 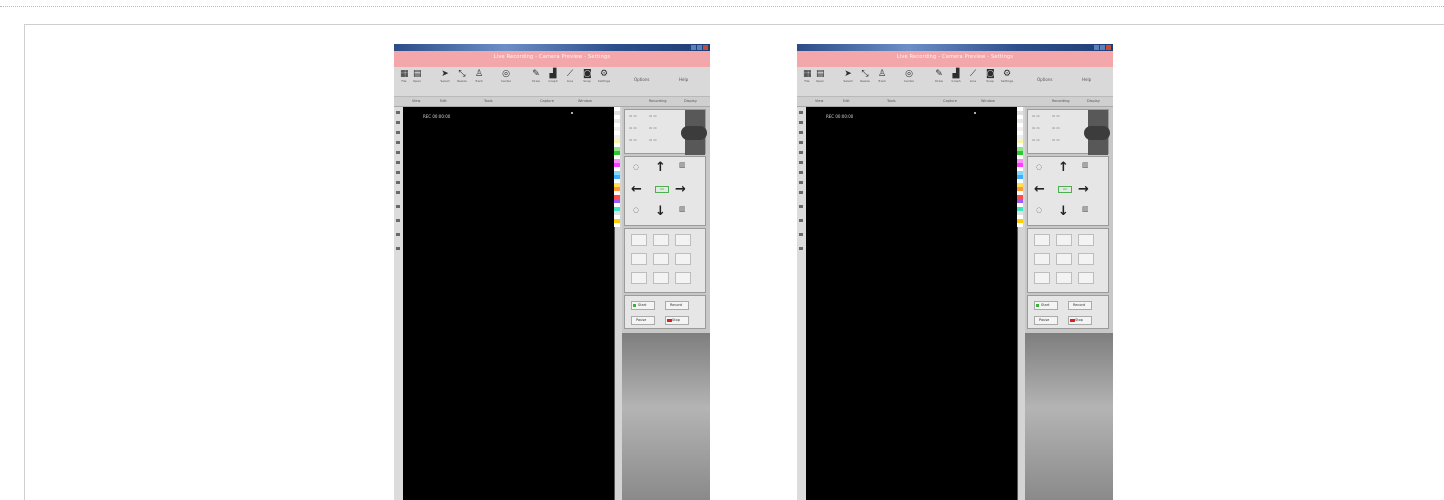 What do you see at coordinates (636, 210) in the screenshot?
I see `zoom-out-icon: ◌` at bounding box center [636, 210].